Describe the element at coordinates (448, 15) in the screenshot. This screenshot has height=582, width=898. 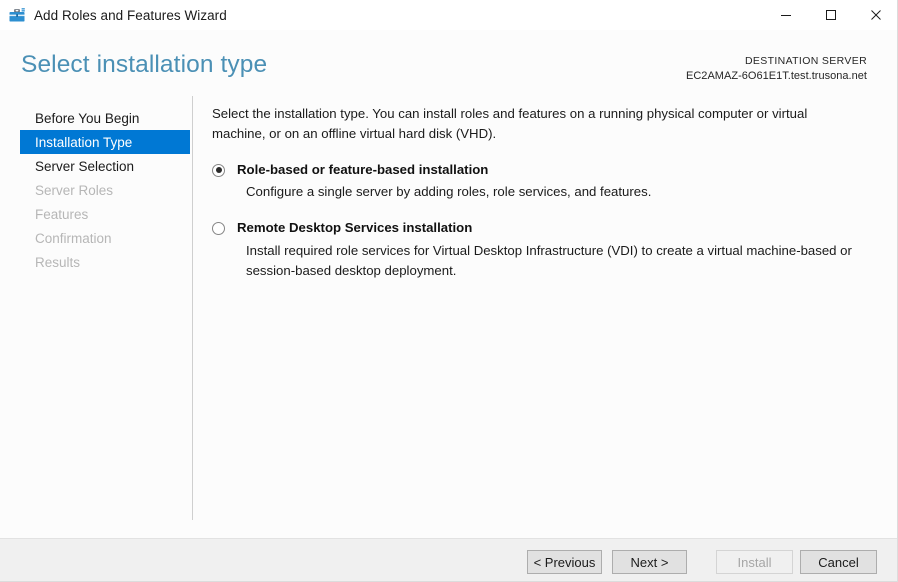
I see `title-bar: Add Roles and Features Wizard` at that location.